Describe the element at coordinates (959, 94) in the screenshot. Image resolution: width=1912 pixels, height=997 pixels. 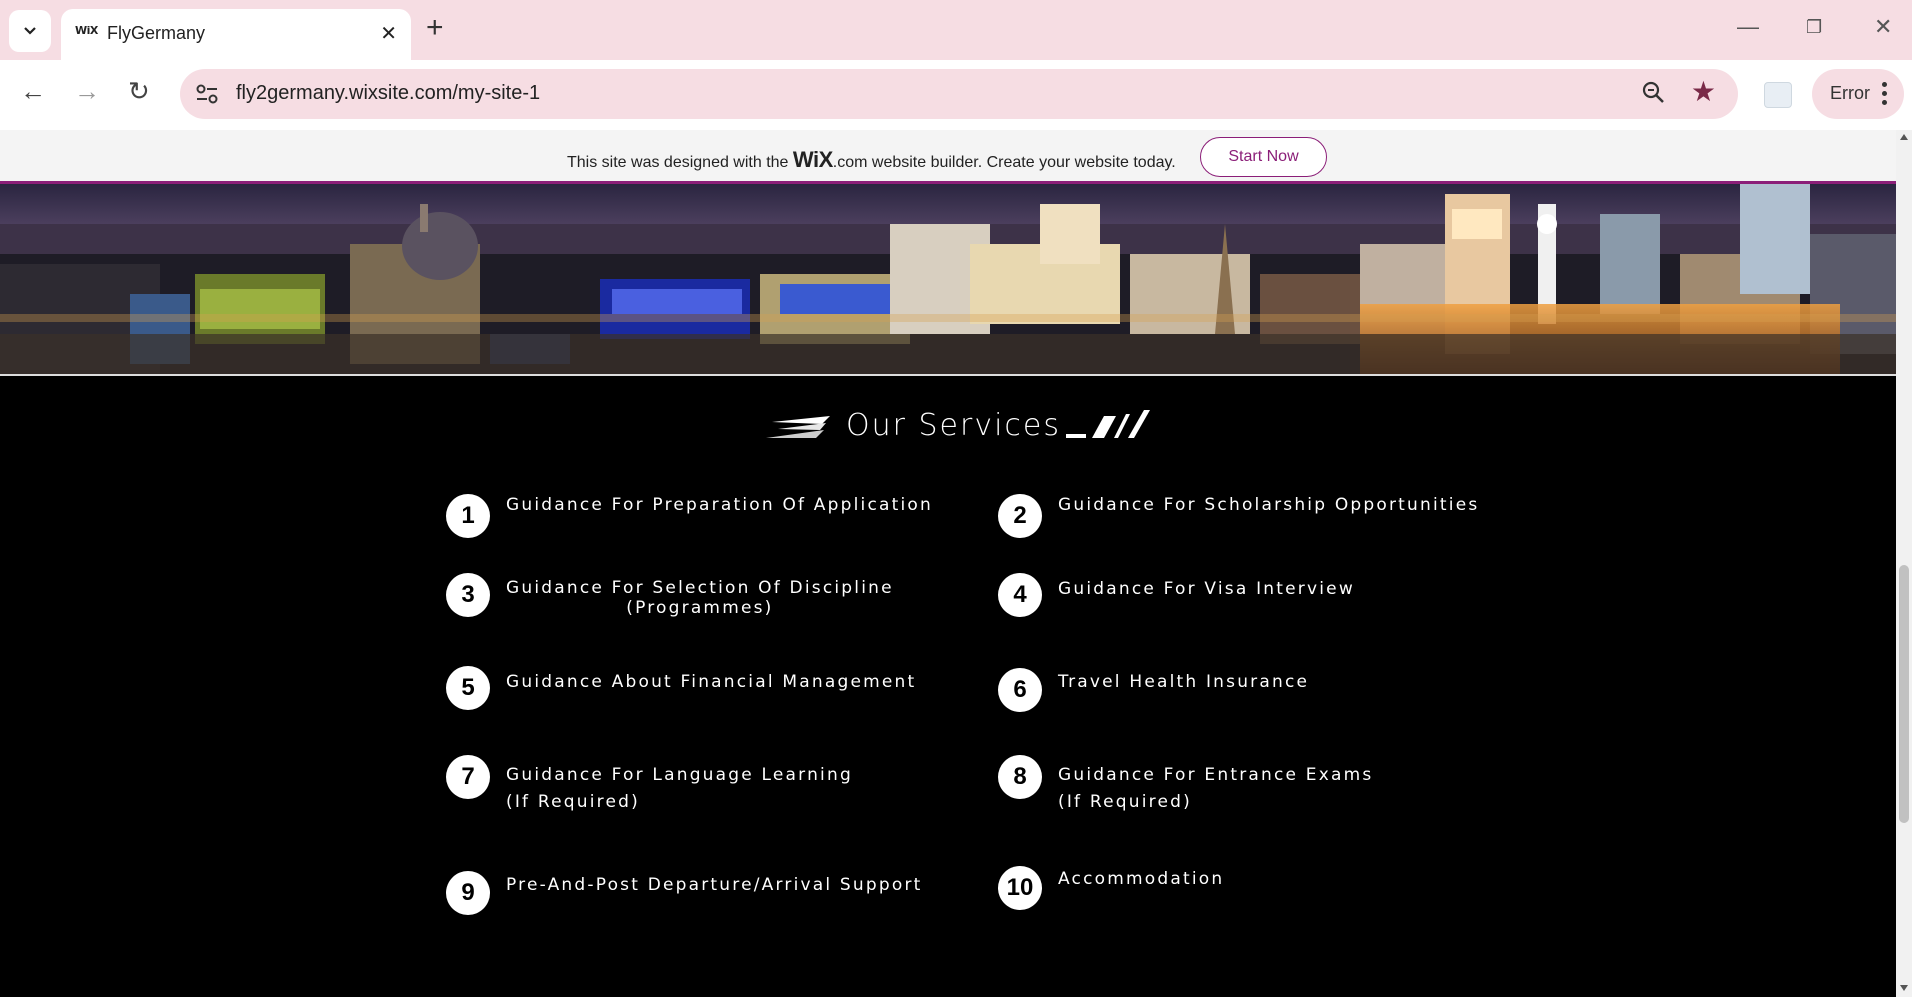
I see `address-bar: fly2germany.wixsite.com/my-site-1 ★` at that location.